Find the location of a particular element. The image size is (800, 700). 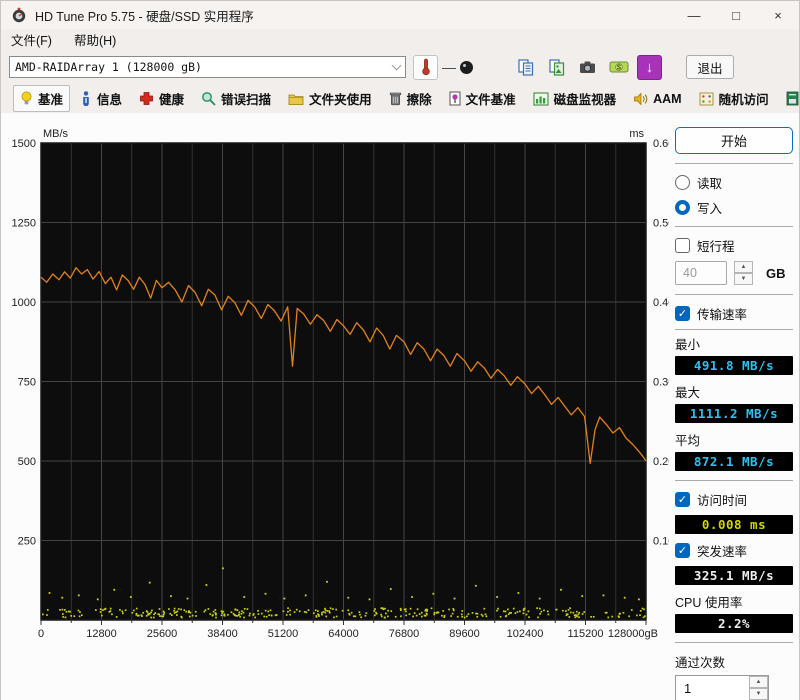

info-icon is located at coordinates (86, 98).